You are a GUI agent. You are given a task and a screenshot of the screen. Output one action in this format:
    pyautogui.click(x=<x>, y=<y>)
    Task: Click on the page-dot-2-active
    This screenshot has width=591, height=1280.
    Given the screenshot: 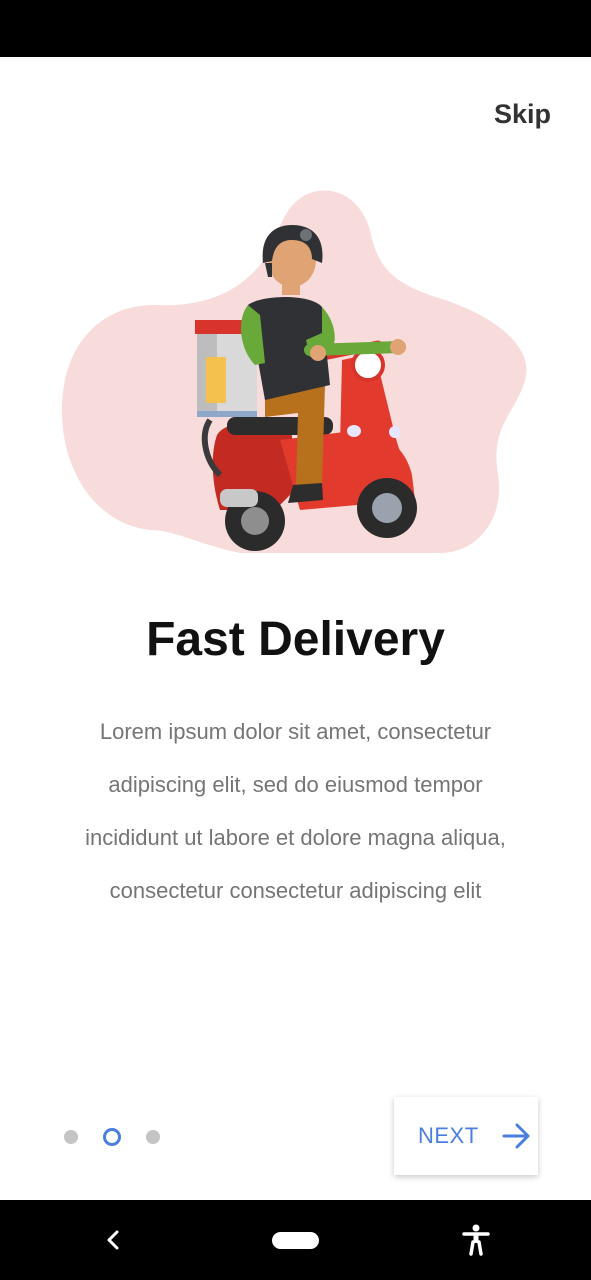 What is the action you would take?
    pyautogui.click(x=112, y=1137)
    